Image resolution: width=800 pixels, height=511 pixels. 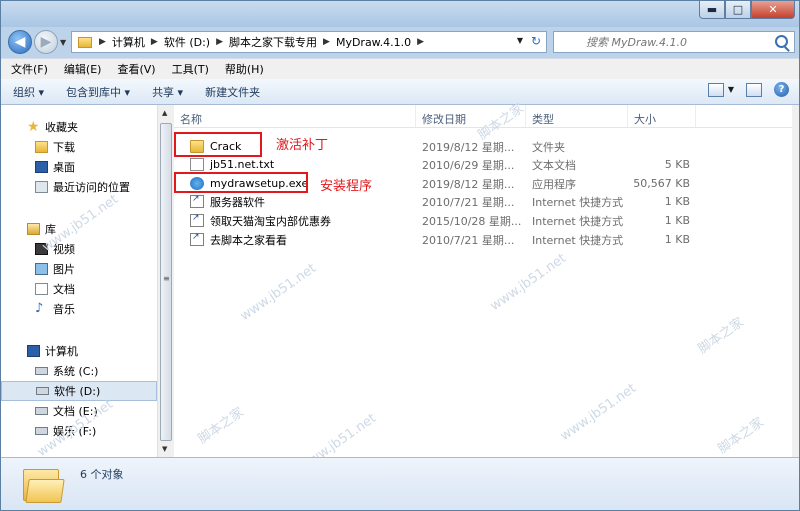 What do you see at coordinates (197, 239) in the screenshot?
I see `shortcut-icon` at bounding box center [197, 239].